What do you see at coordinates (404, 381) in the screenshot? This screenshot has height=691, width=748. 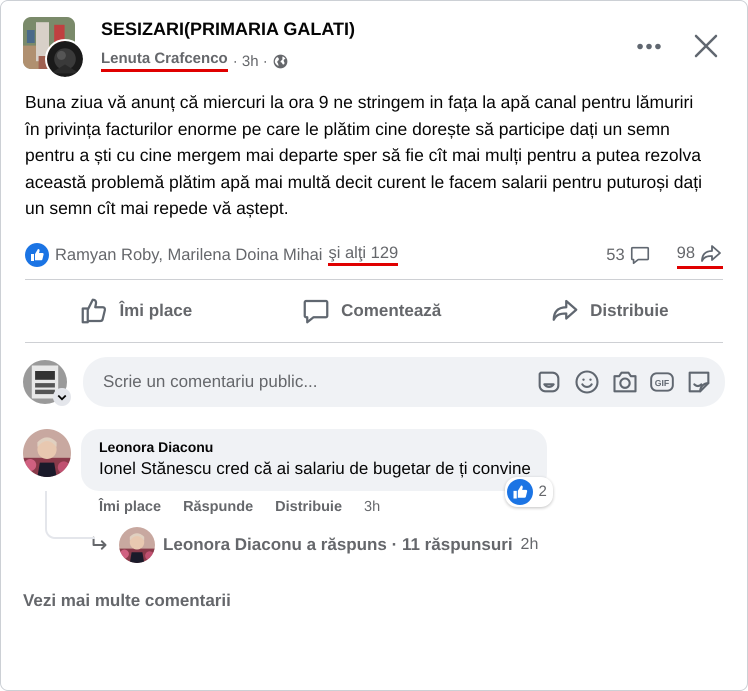 I see `comment-field: Scrie un comentariu public... GIF` at bounding box center [404, 381].